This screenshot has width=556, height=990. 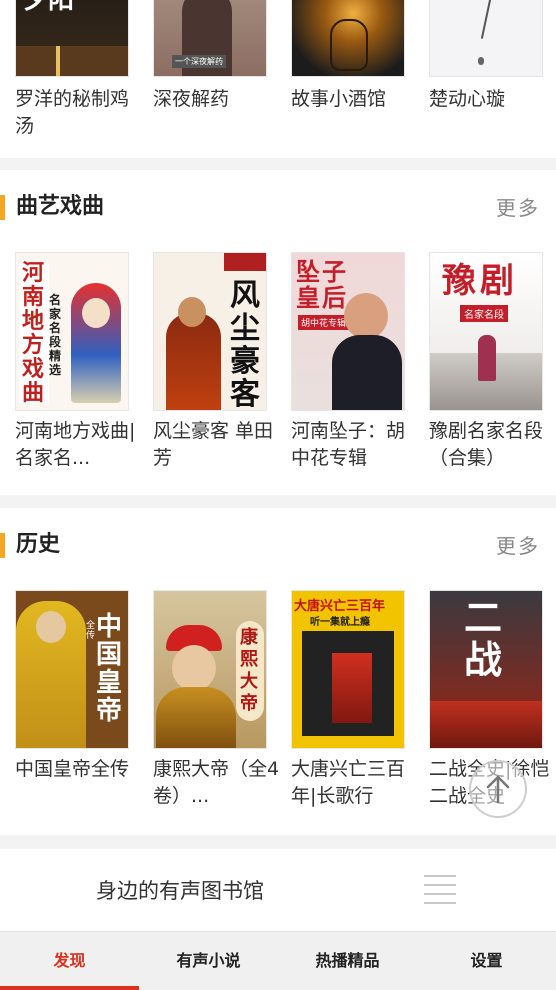 What do you see at coordinates (467, 99) in the screenshot?
I see `book-title: 楚动心璇` at bounding box center [467, 99].